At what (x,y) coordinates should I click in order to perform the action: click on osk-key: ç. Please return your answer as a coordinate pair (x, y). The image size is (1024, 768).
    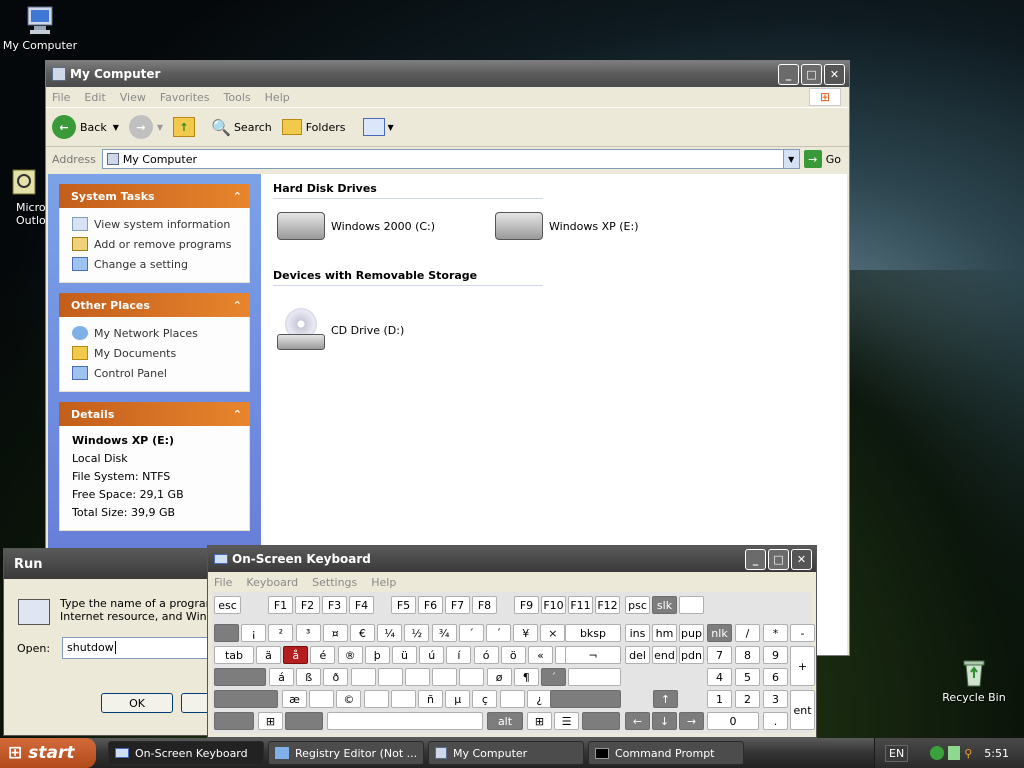
    Looking at the image, I should click on (485, 699).